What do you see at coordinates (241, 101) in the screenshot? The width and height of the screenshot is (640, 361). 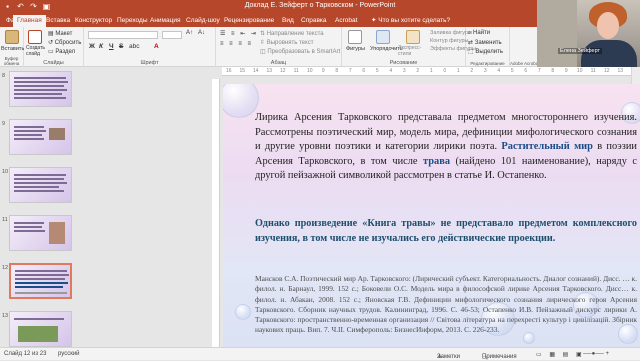 I see `bubble-decoration` at bounding box center [241, 101].